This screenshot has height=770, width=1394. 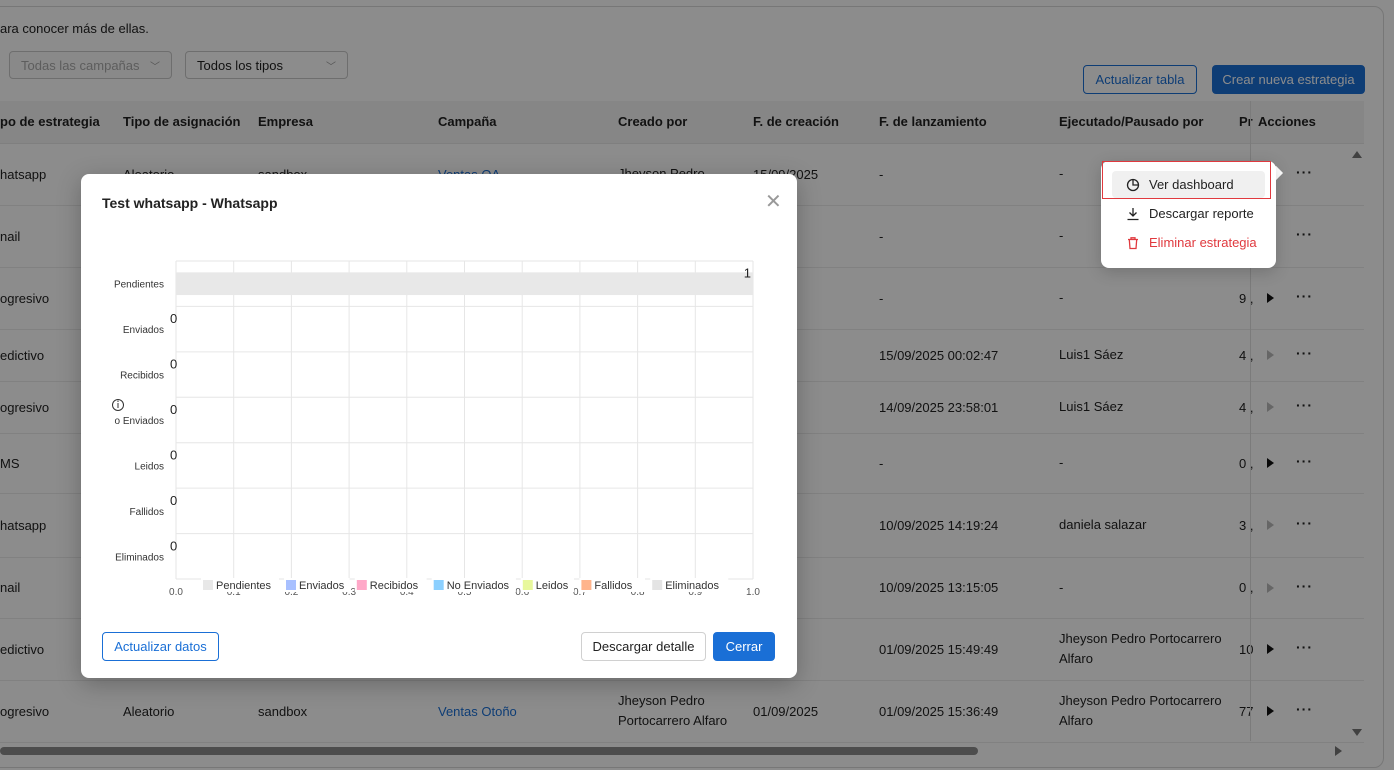 I want to click on legend-item: Enviados, so click(x=317, y=585).